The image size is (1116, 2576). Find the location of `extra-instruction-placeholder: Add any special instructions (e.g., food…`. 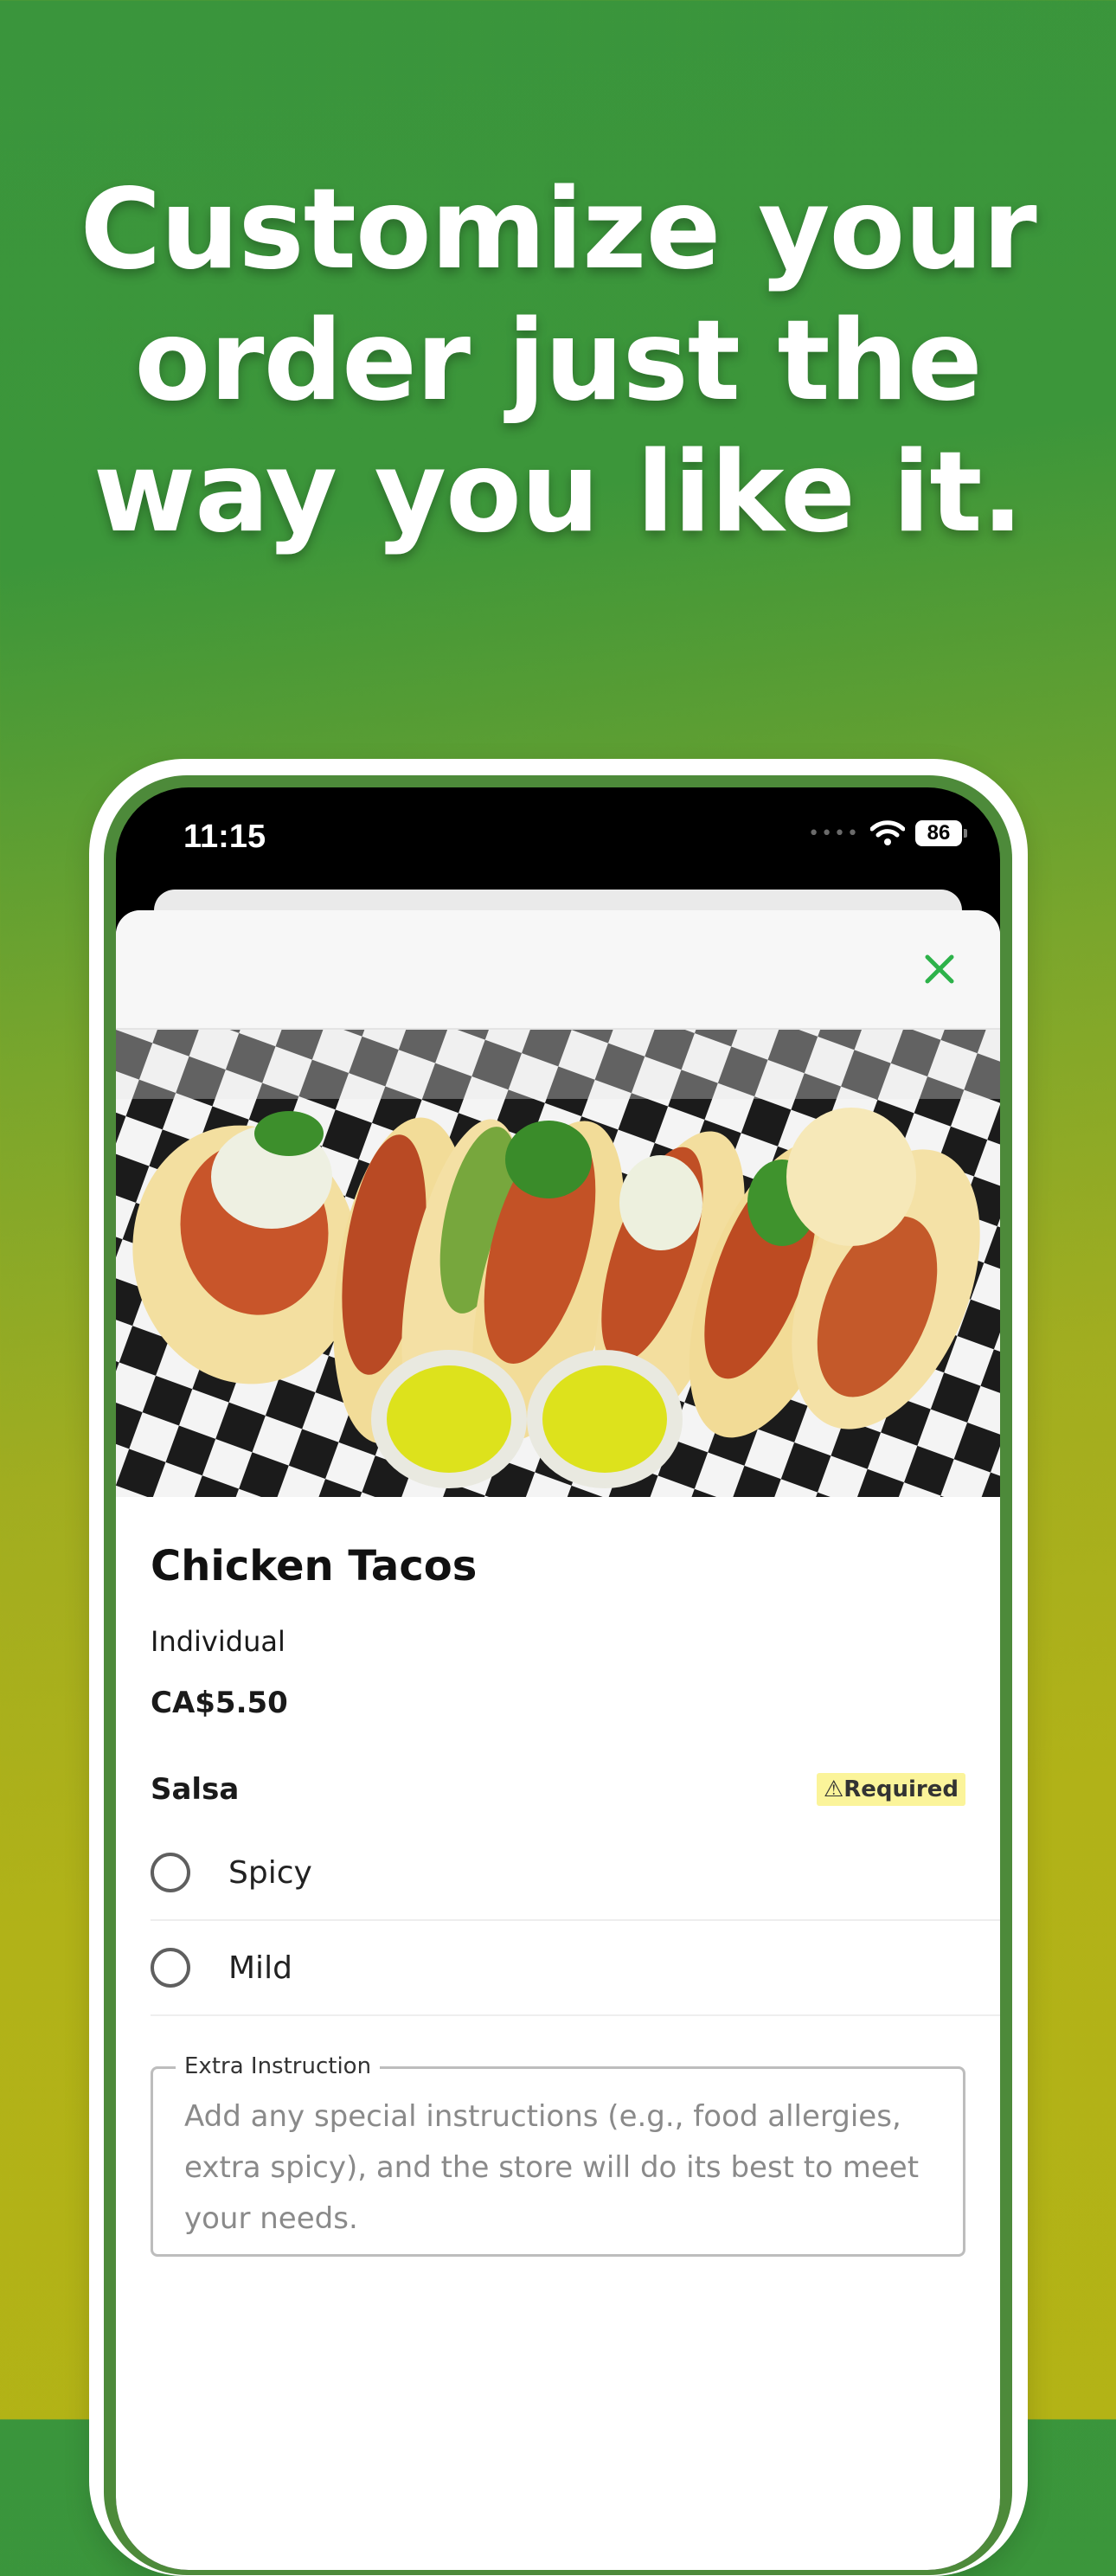

extra-instruction-placeholder: Add any special instructions (e.g., food… is located at coordinates (552, 2167).